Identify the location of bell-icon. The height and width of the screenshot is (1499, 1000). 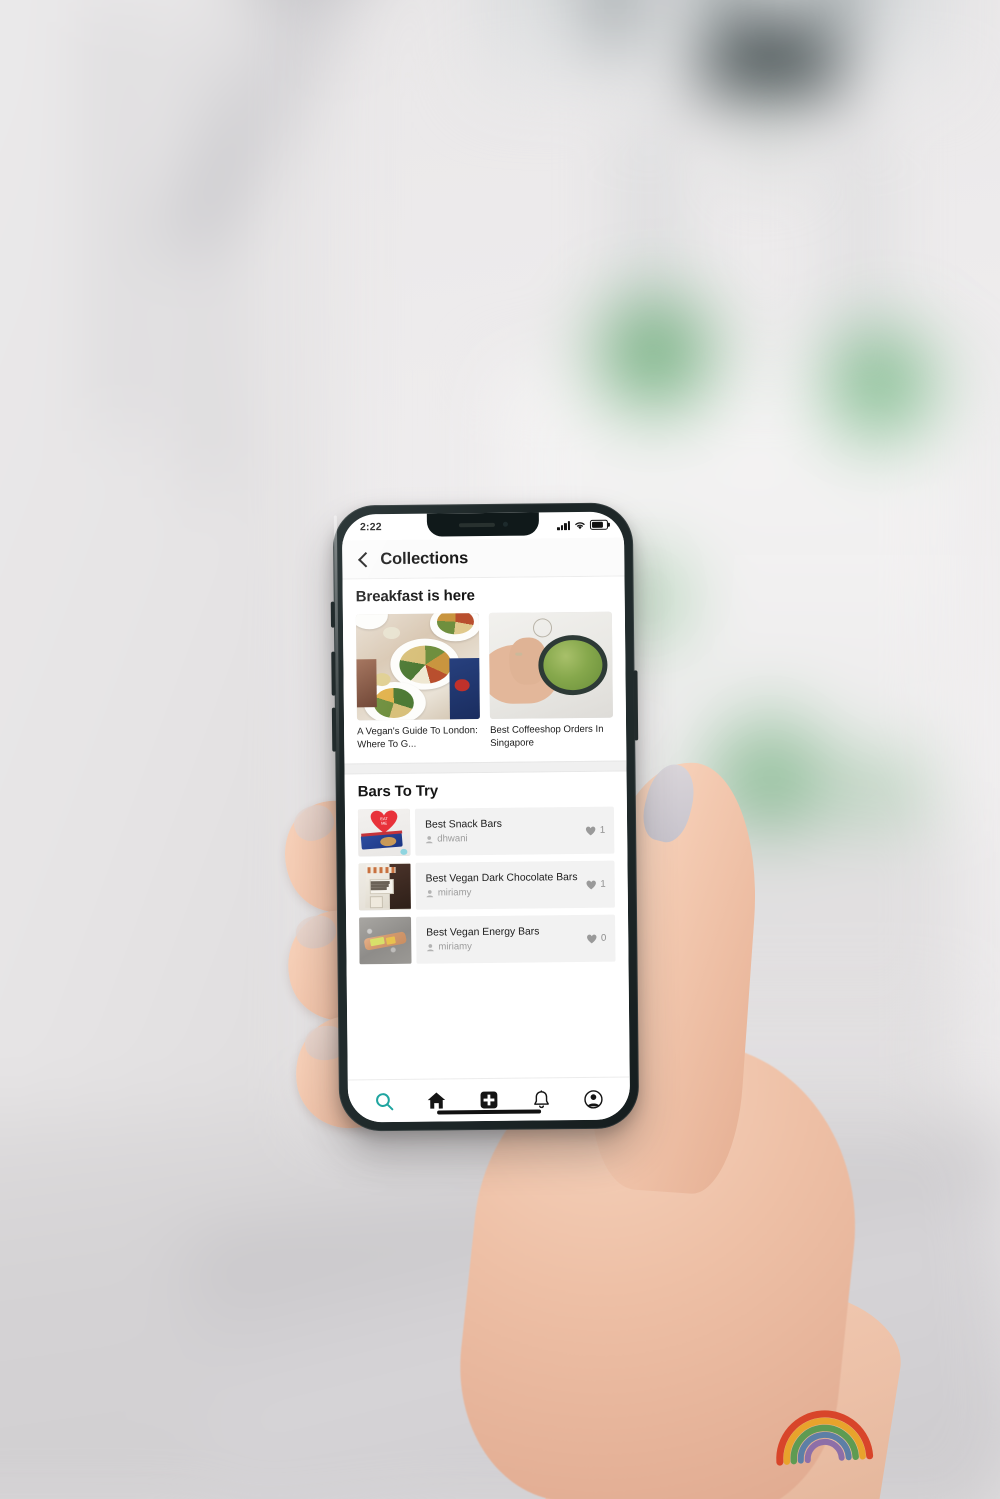
(541, 1098).